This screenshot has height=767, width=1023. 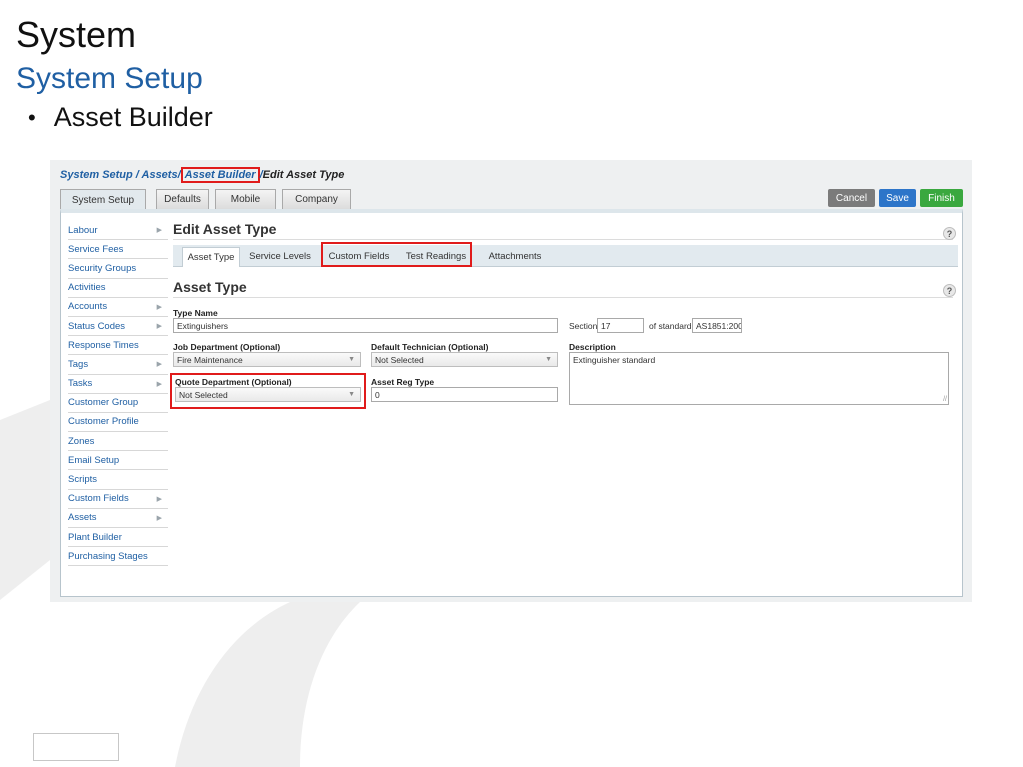 I want to click on asset-type-heading: Asset Type, so click(x=563, y=288).